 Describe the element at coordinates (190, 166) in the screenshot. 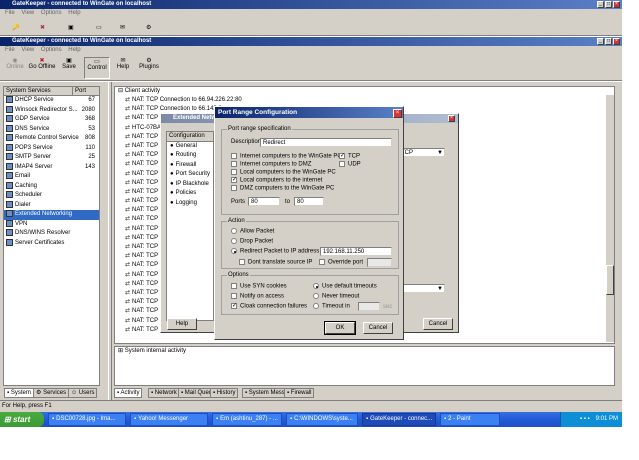

I see `nav-item: ● Firewall` at that location.